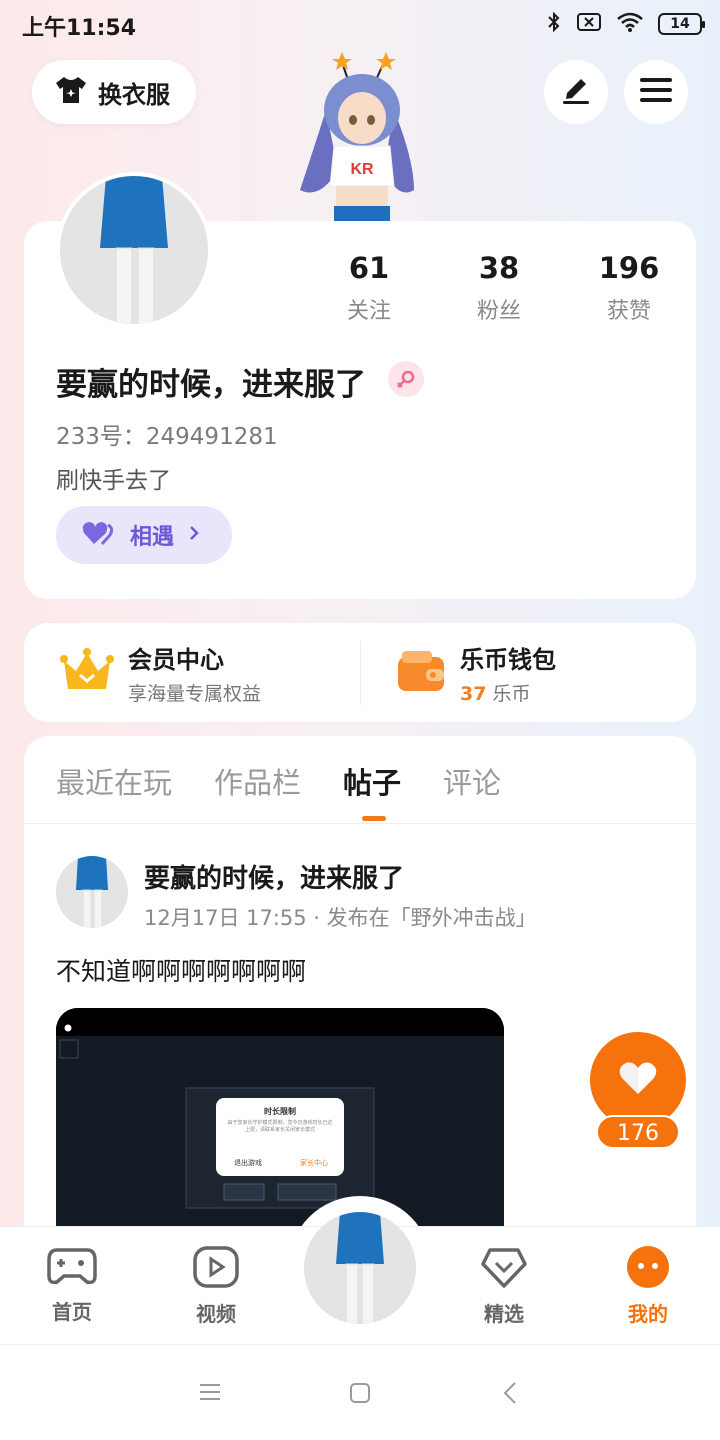  I want to click on edit-profile-button, so click(576, 92).